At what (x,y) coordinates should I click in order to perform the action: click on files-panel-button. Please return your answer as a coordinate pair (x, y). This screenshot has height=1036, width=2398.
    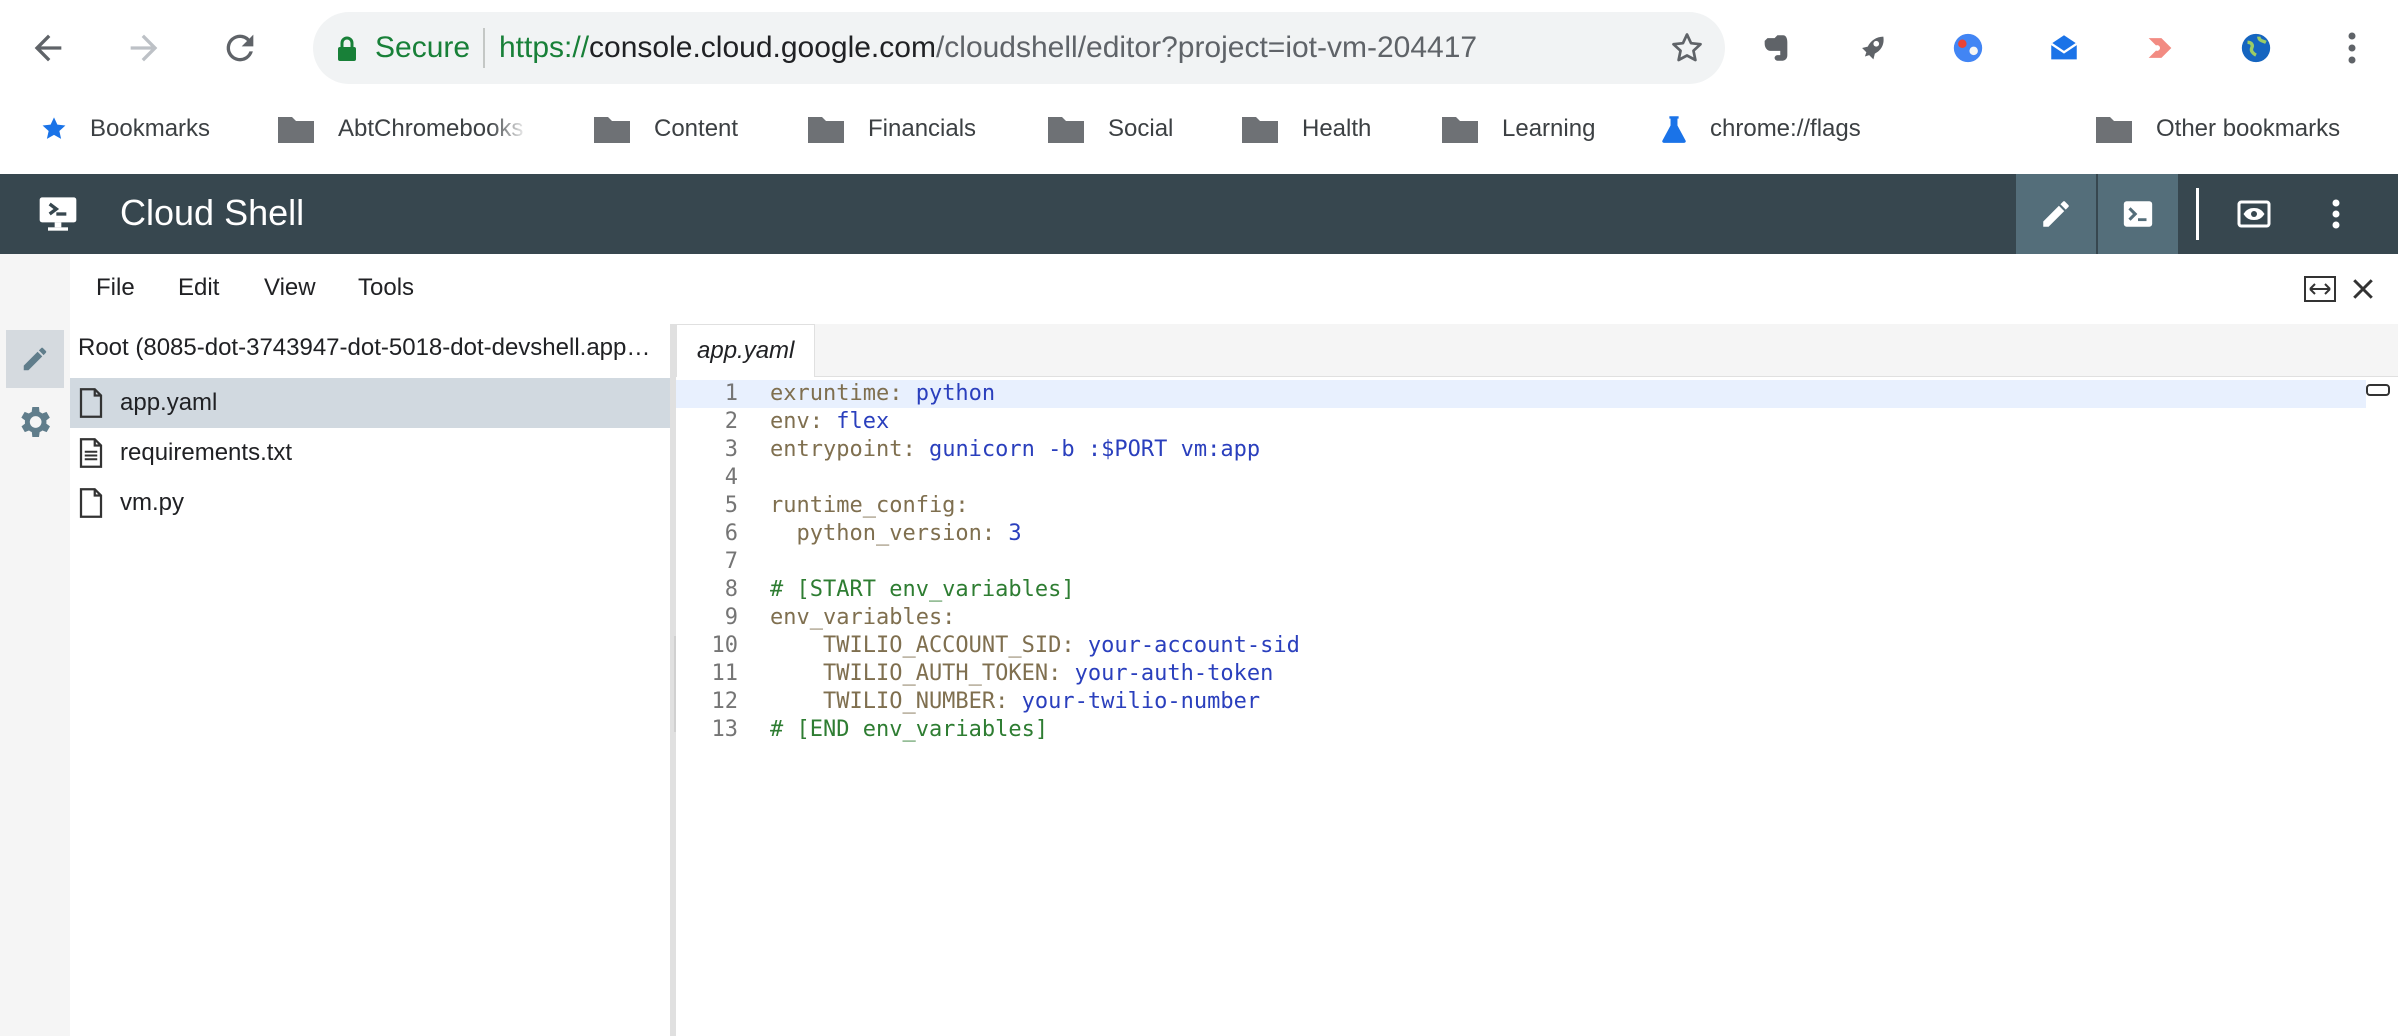
    Looking at the image, I should click on (35, 359).